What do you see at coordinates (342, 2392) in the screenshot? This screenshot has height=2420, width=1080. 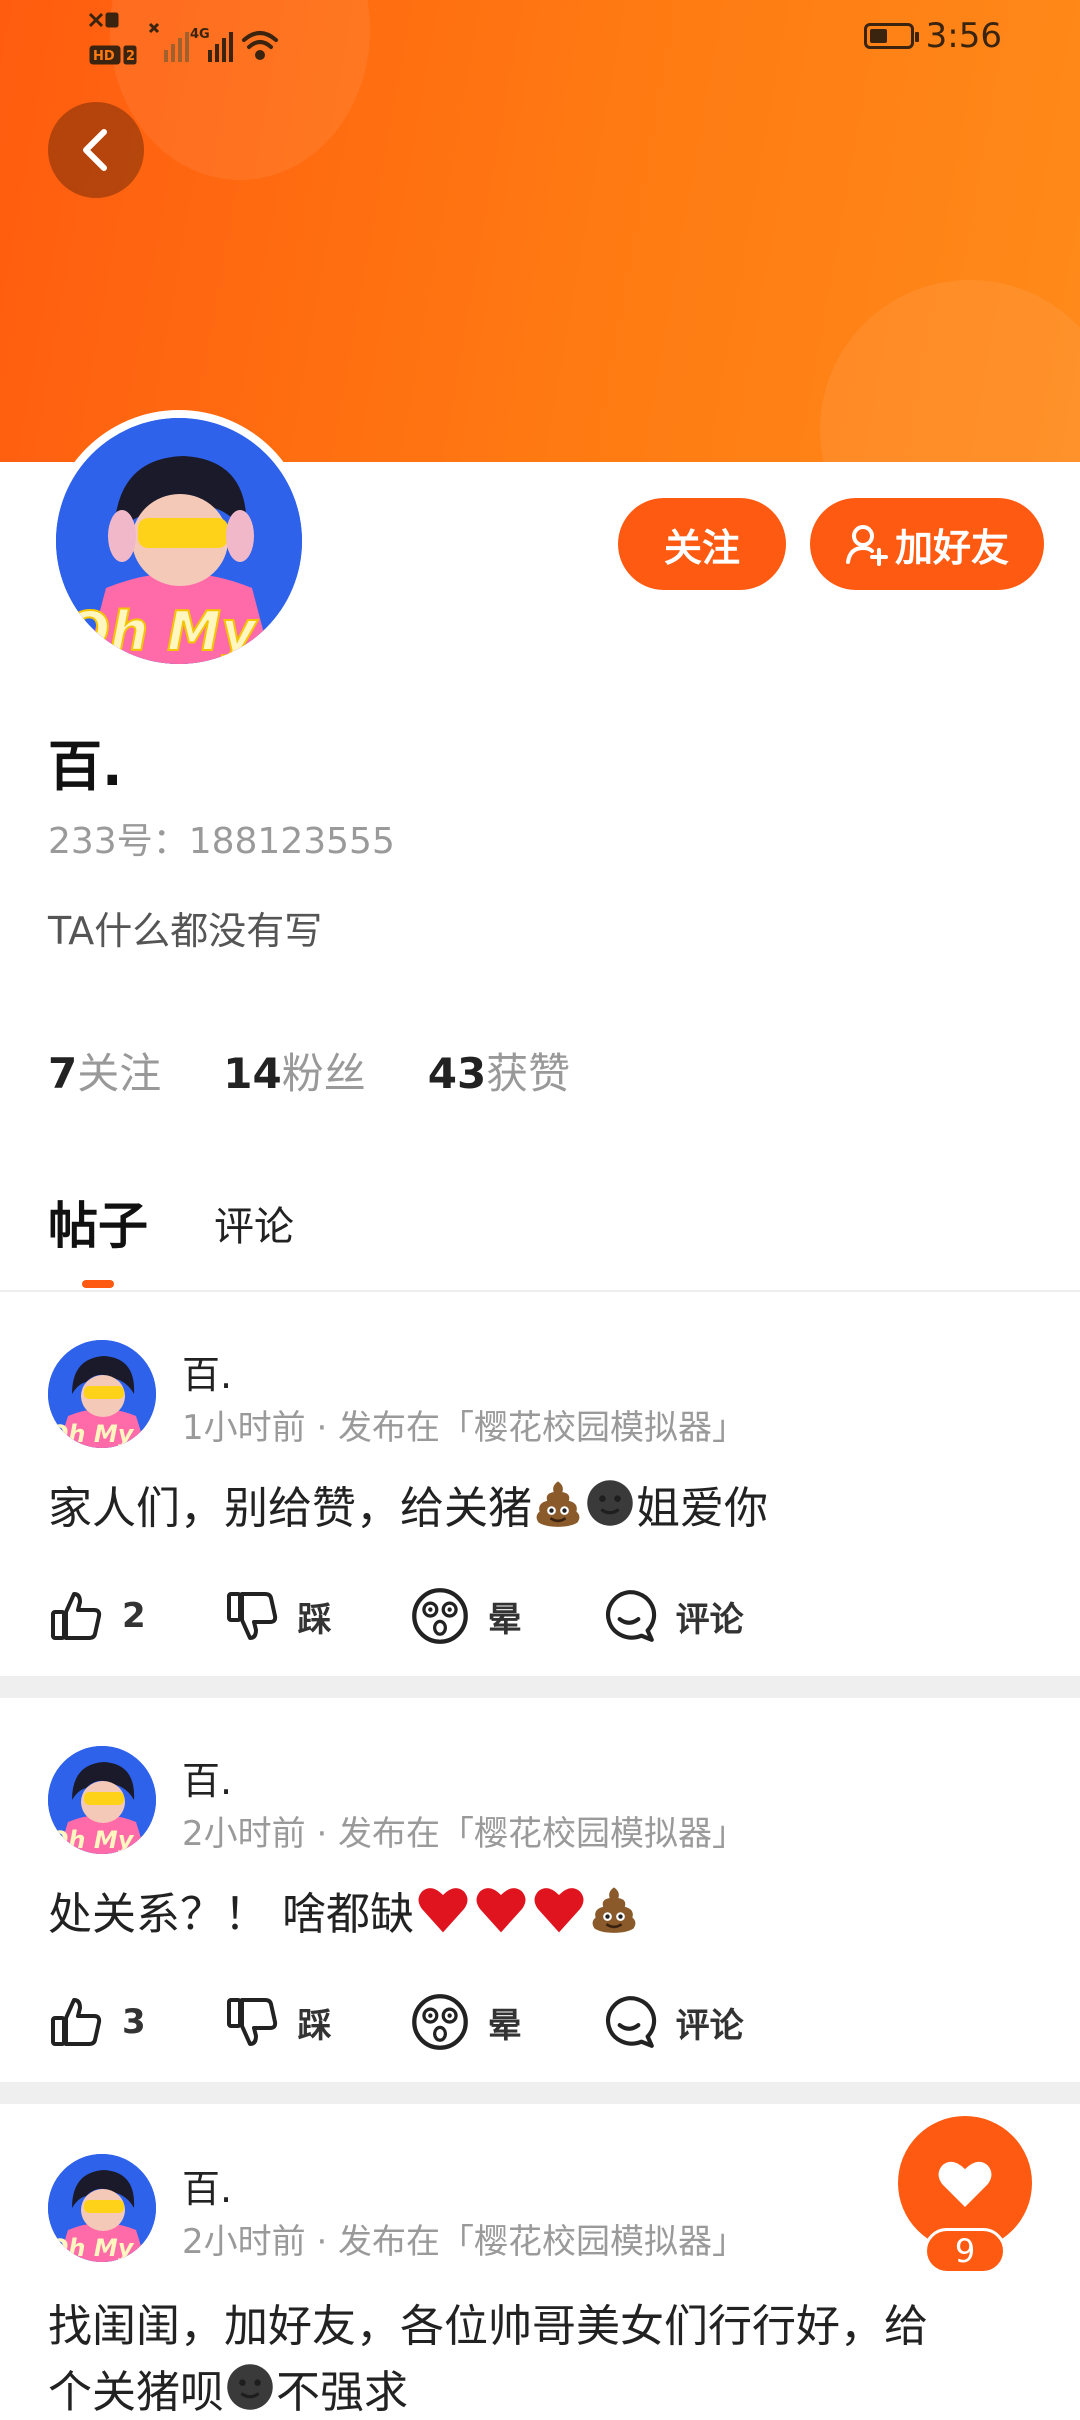 I see `post-text: 不强求` at bounding box center [342, 2392].